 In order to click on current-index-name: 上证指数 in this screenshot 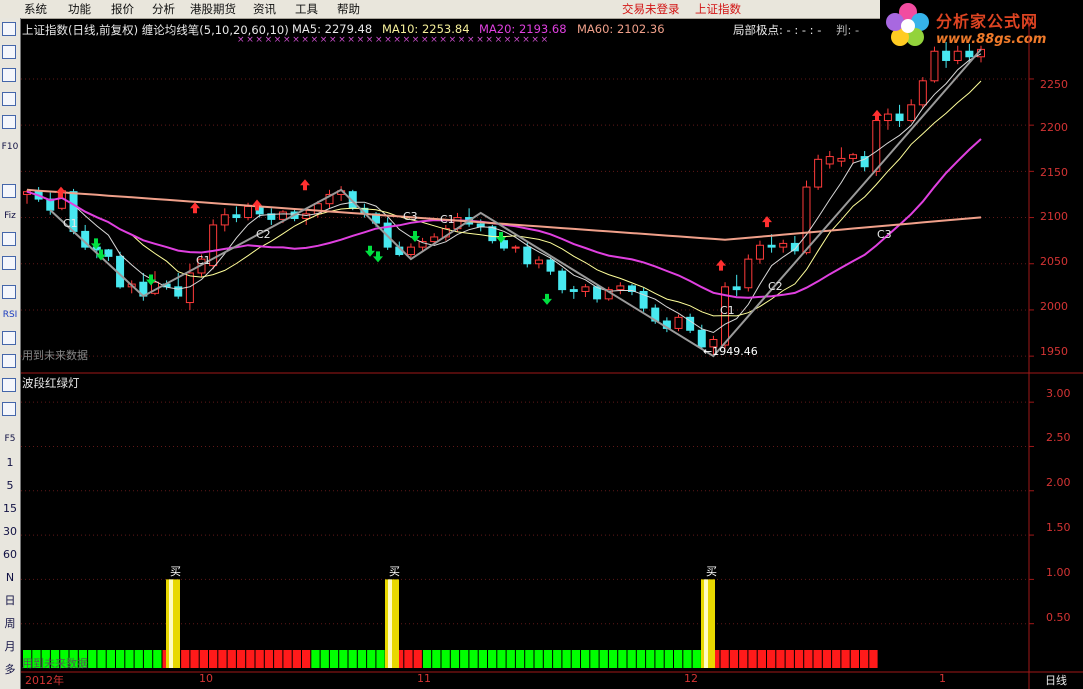, I will do `click(718, 9)`.